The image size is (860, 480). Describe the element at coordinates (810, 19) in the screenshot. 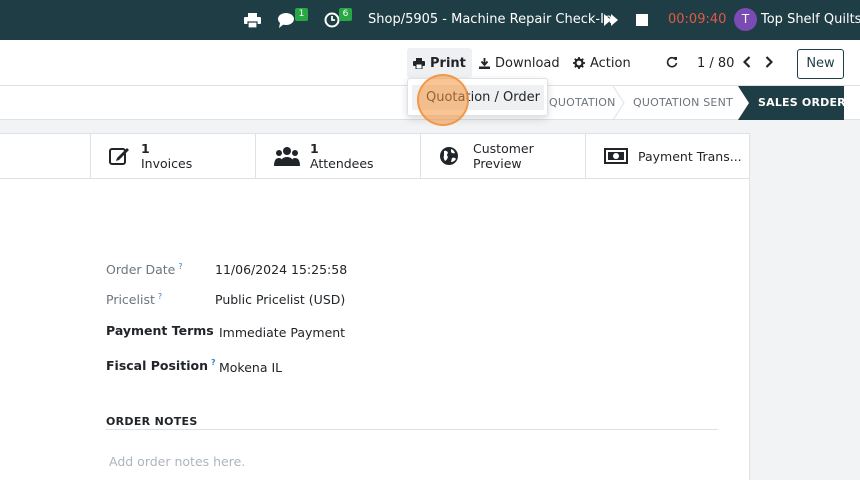

I see `company-name: Top Shelf Quilts` at that location.